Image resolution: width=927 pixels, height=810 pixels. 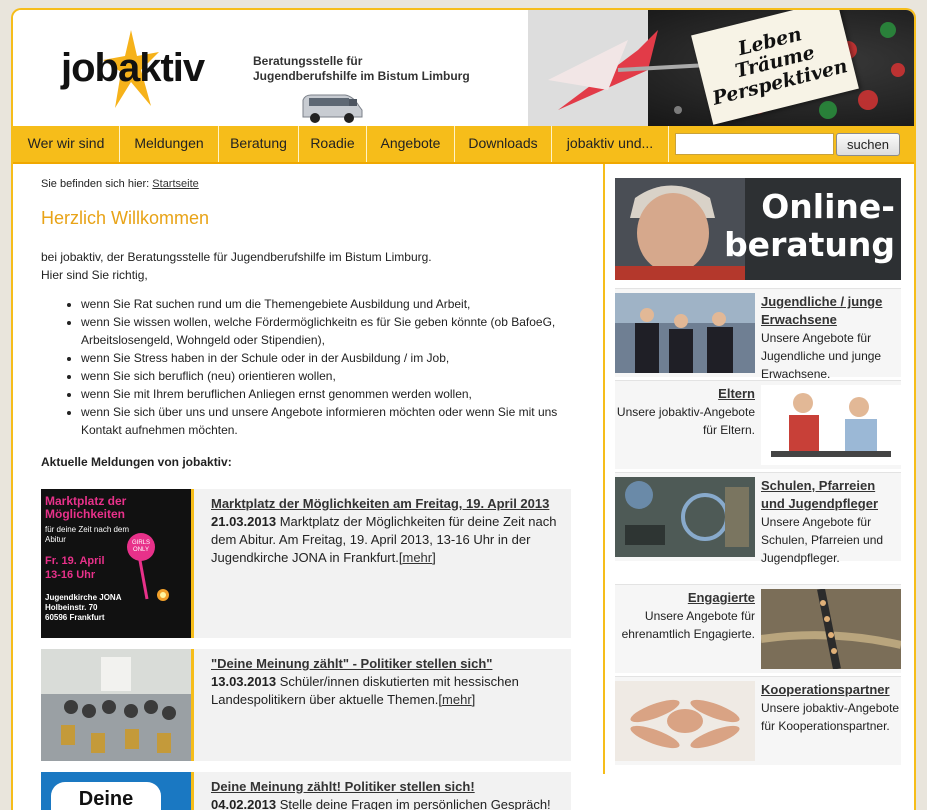 What do you see at coordinates (308, 61) in the screenshot?
I see `tagline-line-1: Beratungsstelle für` at bounding box center [308, 61].